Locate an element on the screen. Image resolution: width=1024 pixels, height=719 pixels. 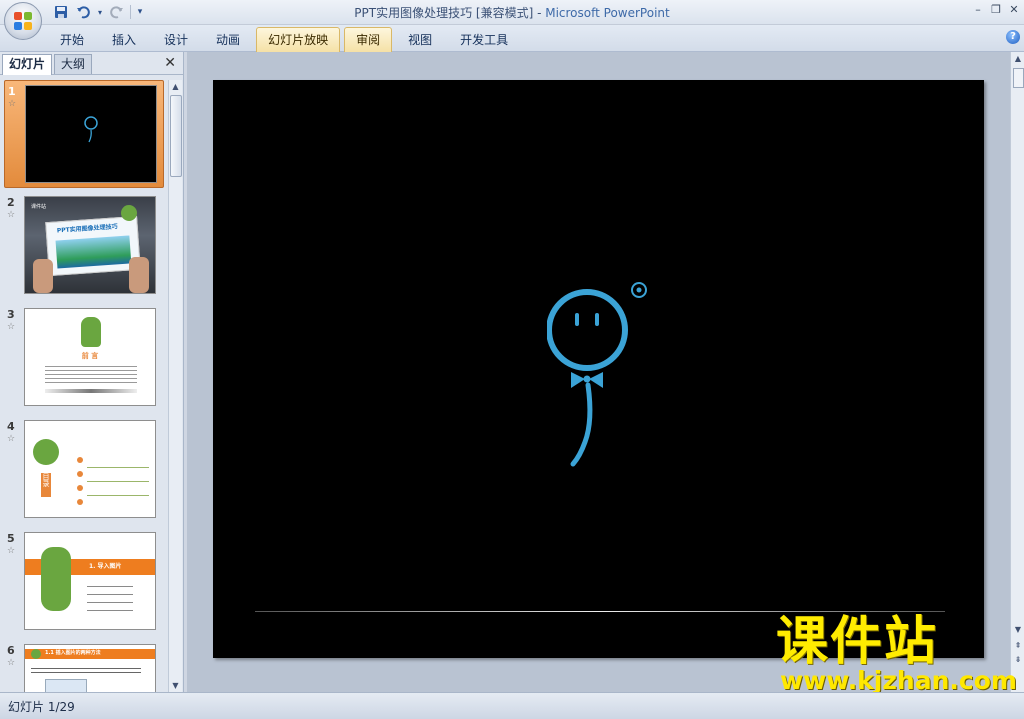
office-button is located at coordinates (23, 21).